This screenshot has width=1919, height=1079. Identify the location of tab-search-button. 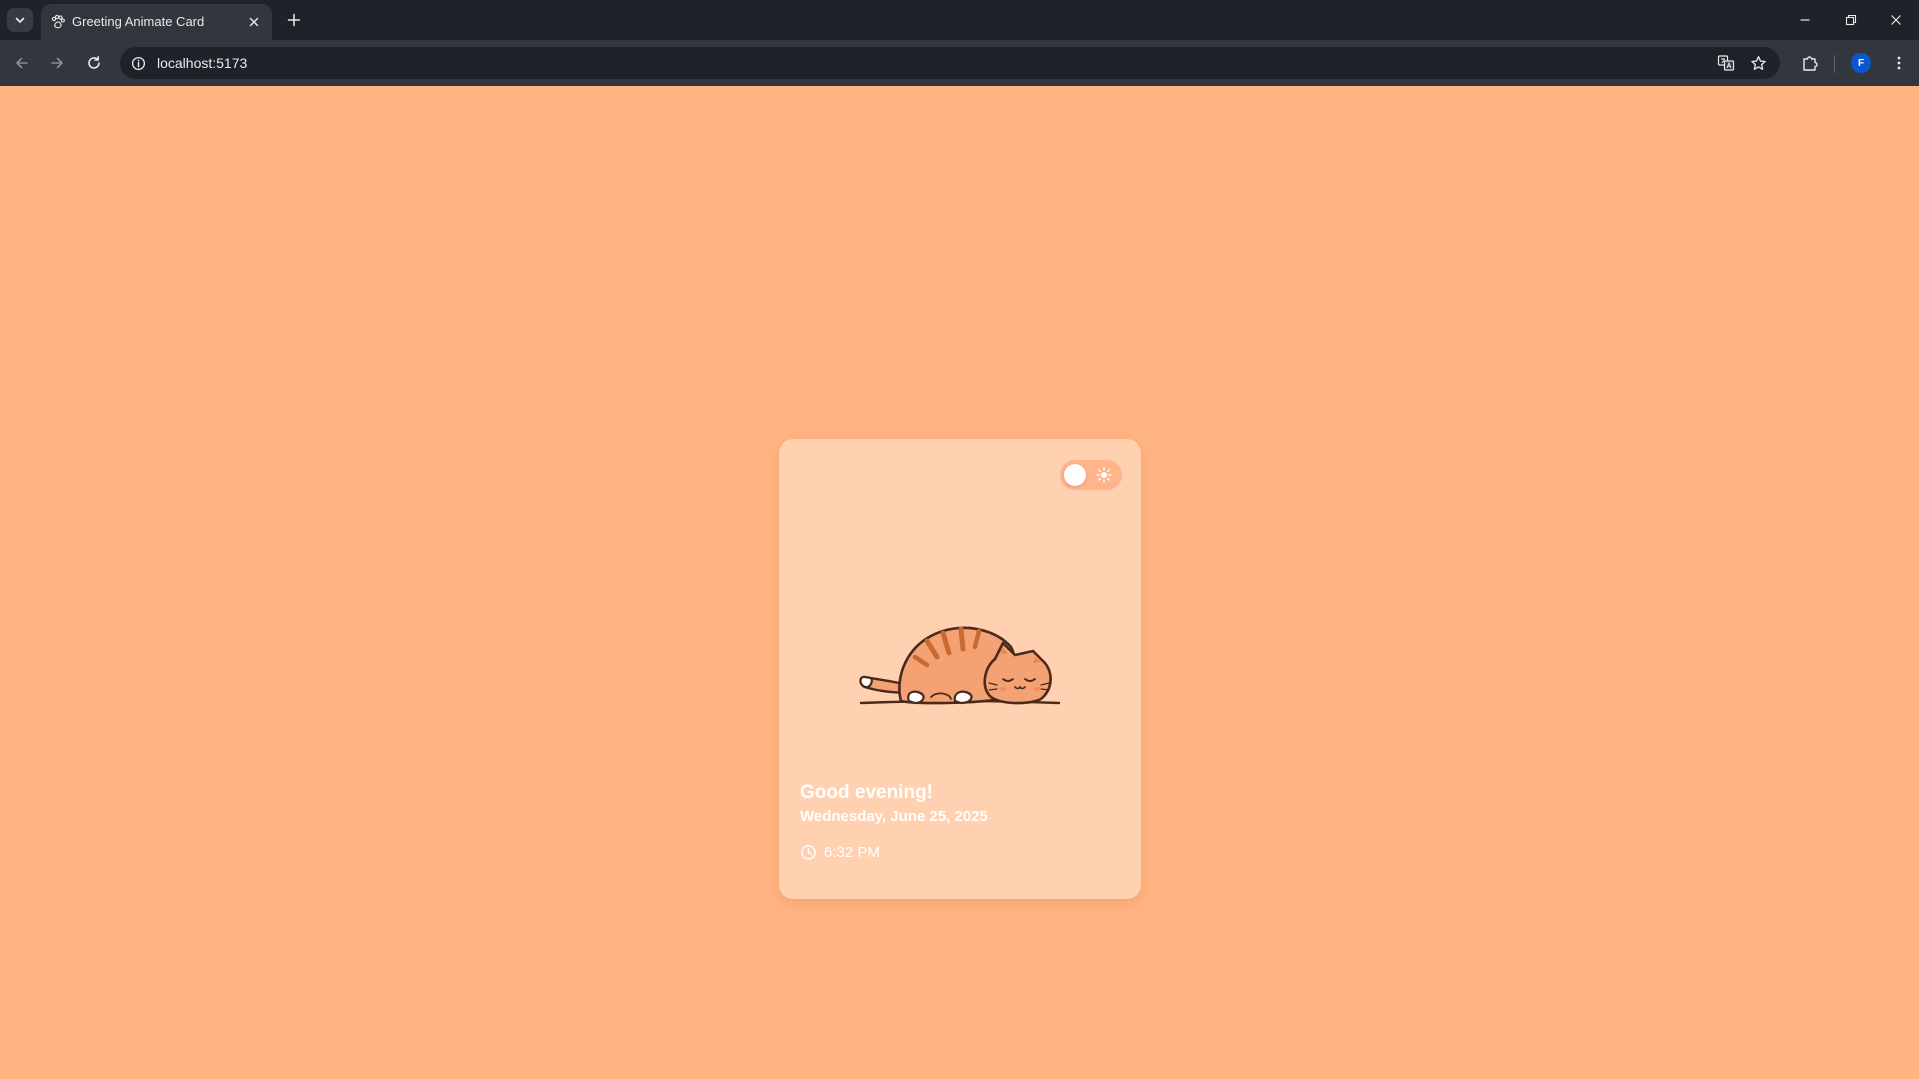
(20, 20).